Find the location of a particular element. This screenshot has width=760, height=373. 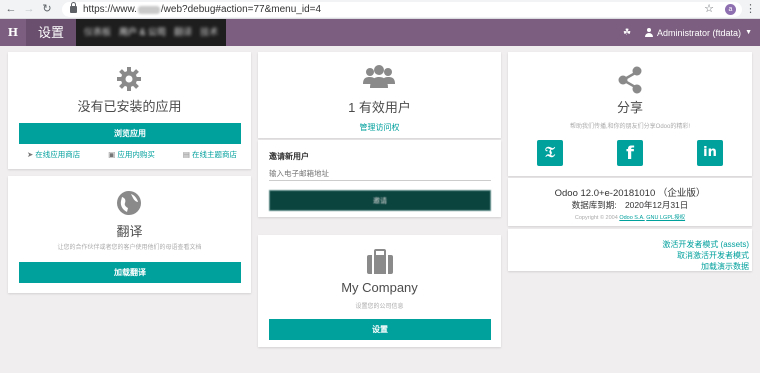

translate-card: 翻译 让您的合作伙伴或者您的客户使用他们的母语查看文档 加载翻译 is located at coordinates (129, 234).